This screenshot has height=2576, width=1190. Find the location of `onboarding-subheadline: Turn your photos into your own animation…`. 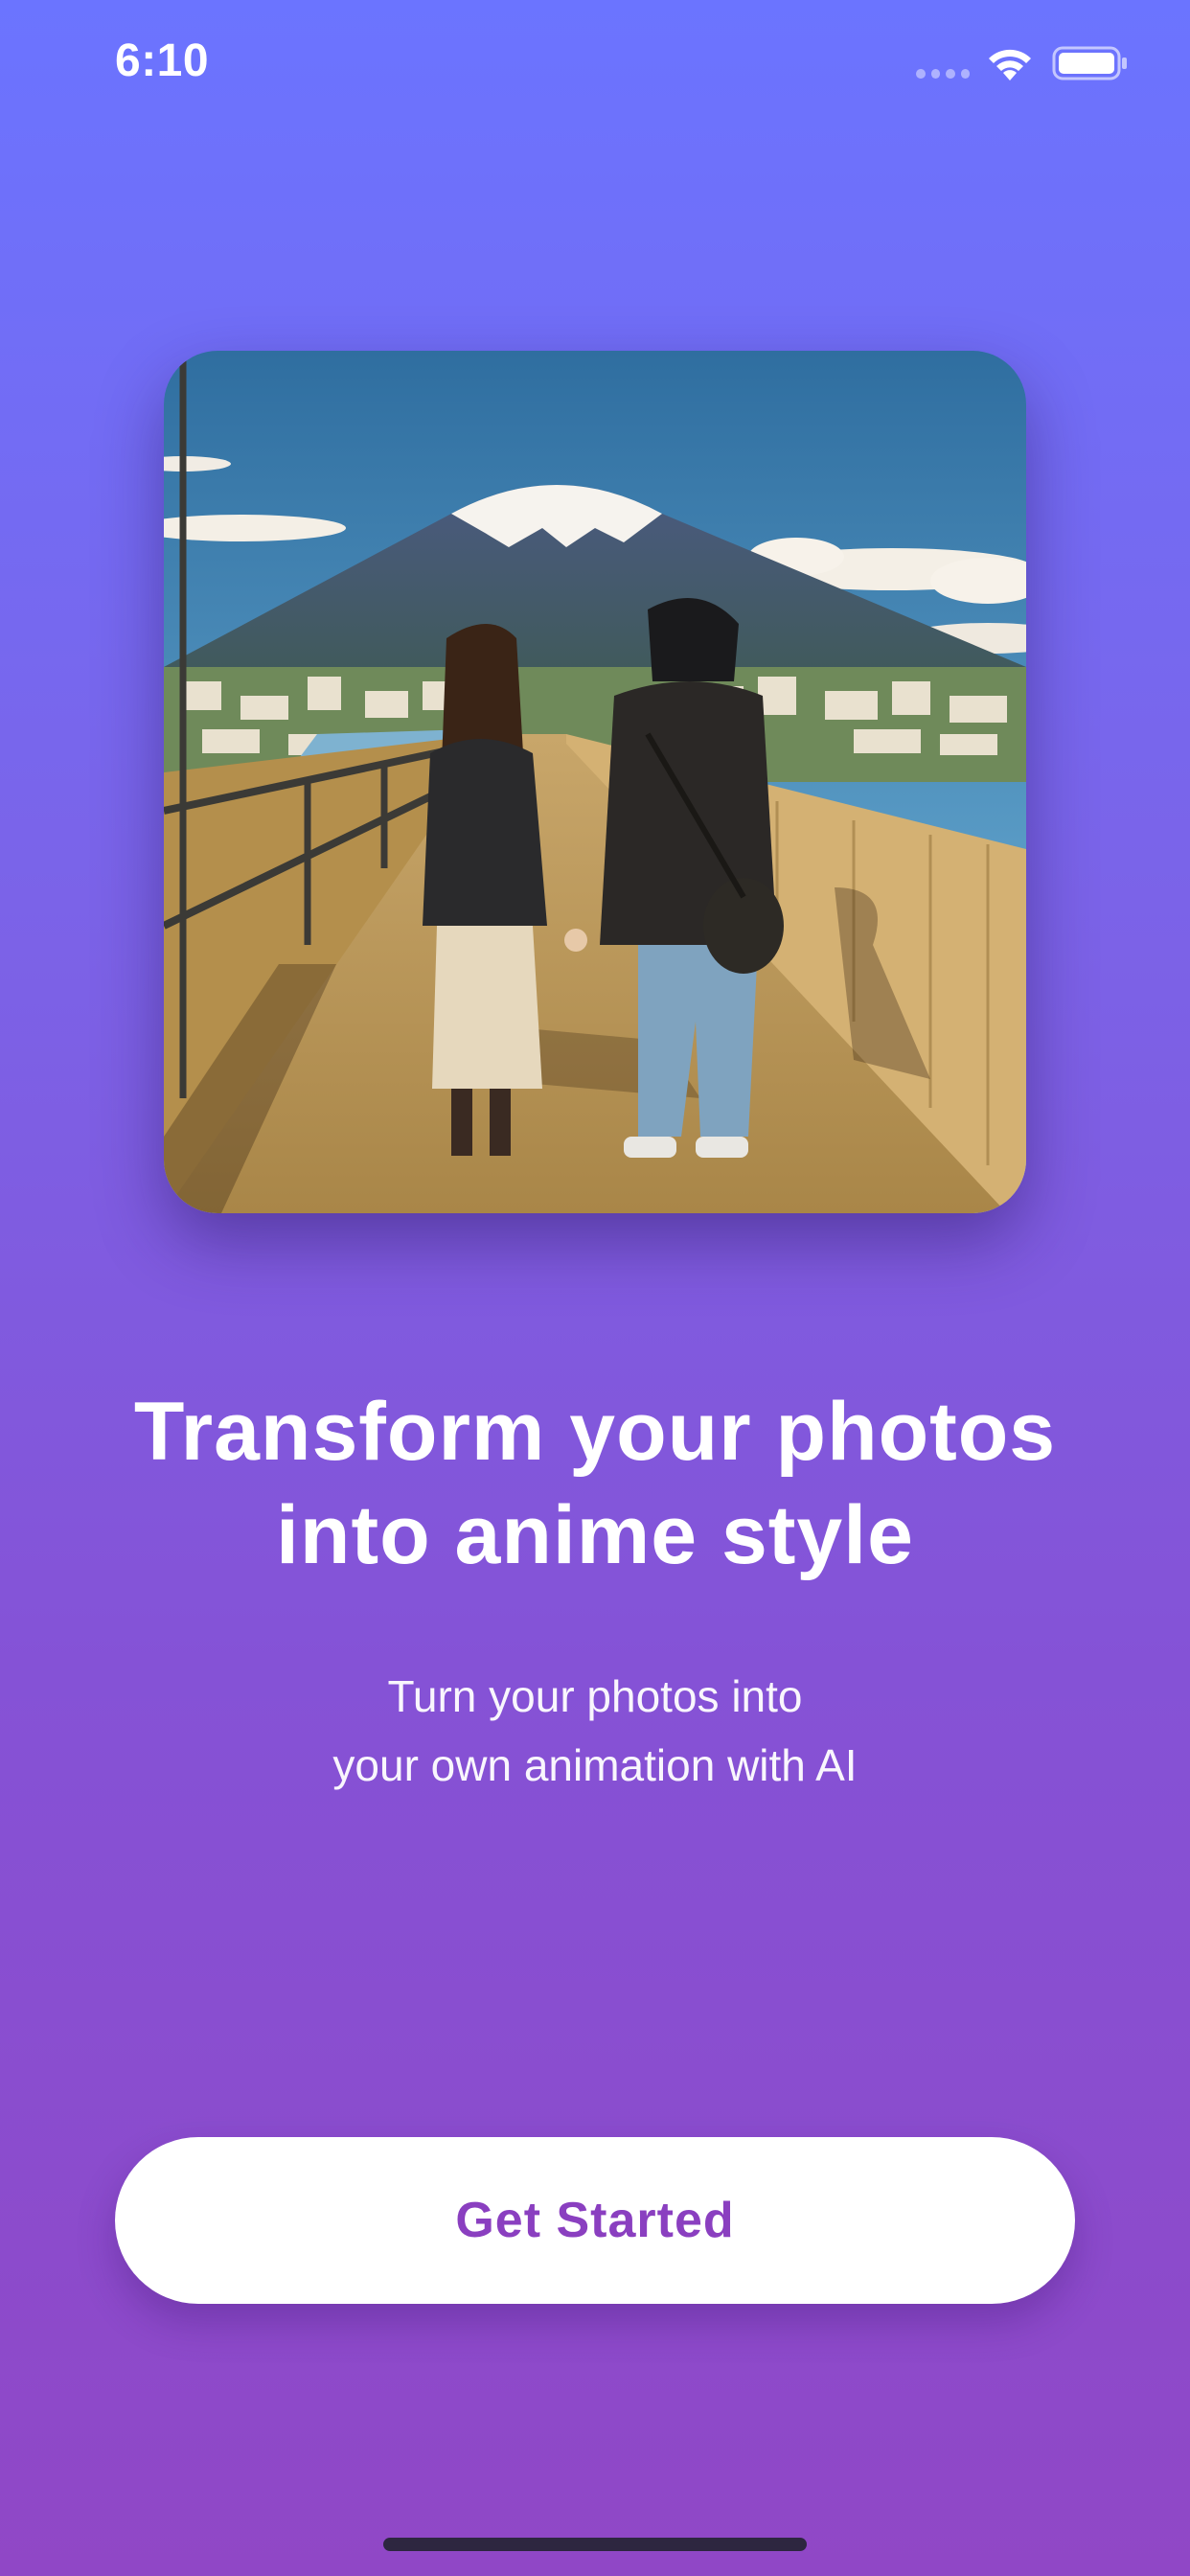

onboarding-subheadline: Turn your photos into your own animation… is located at coordinates (595, 1731).